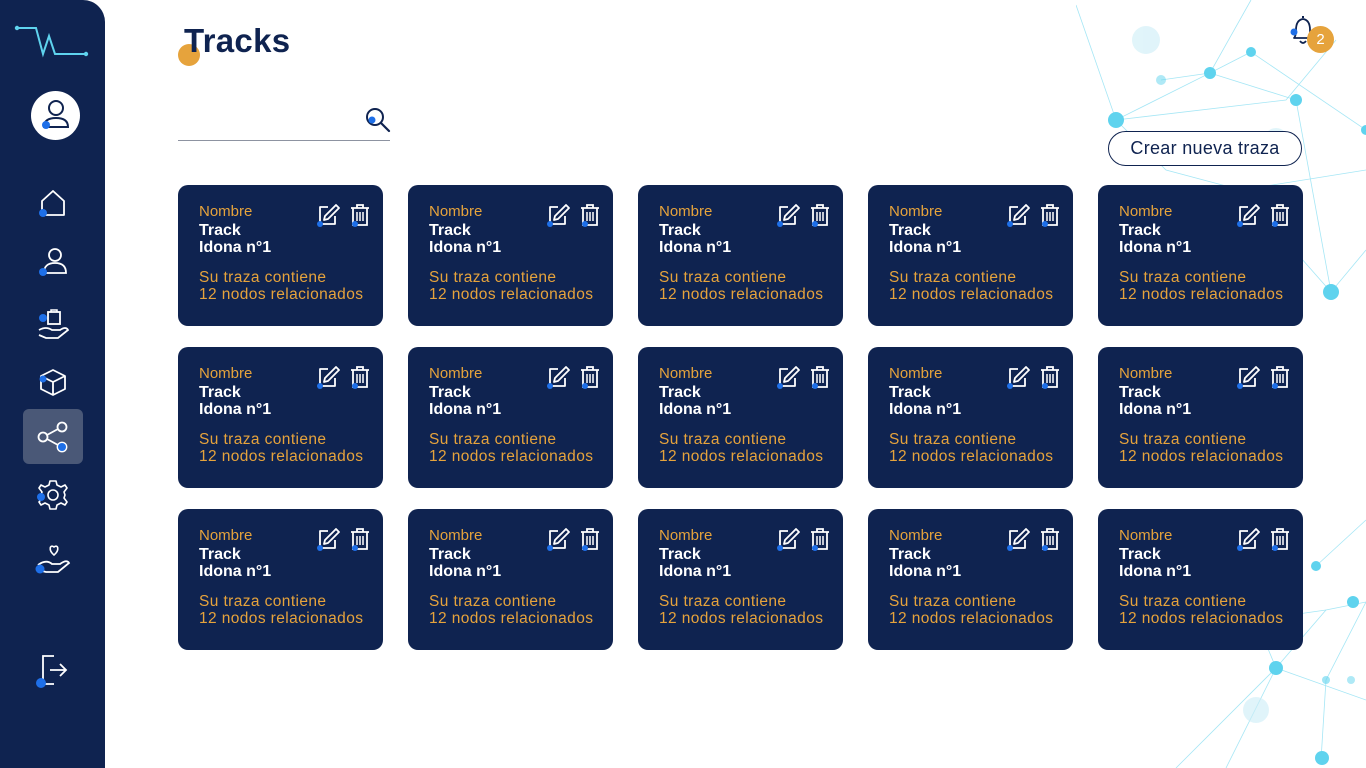 The image size is (1366, 768). I want to click on hand-heart-icon, so click(53, 558).